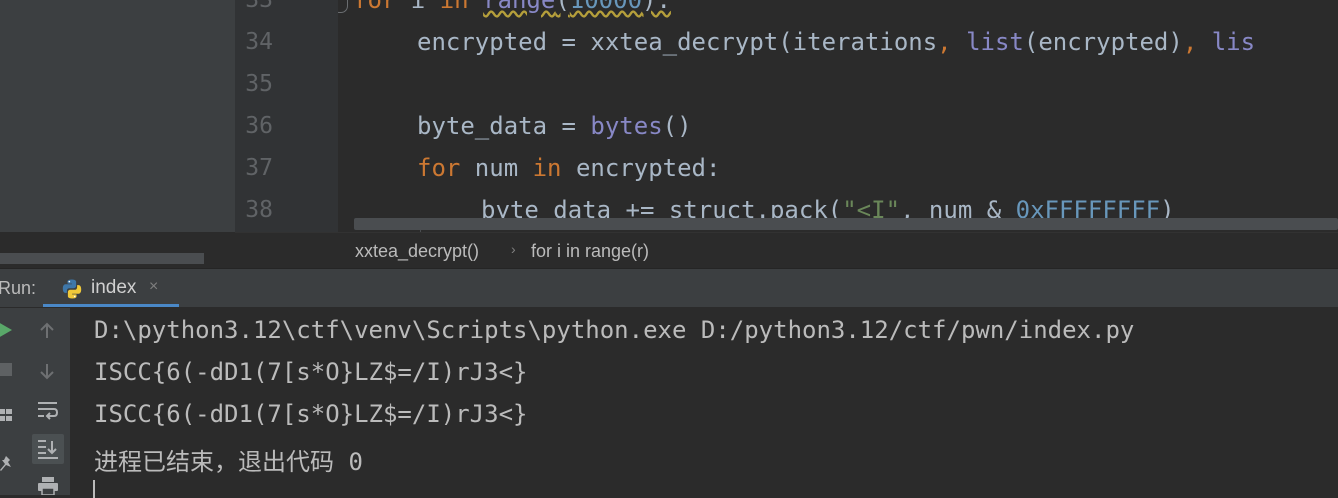 This screenshot has width=1338, height=498. I want to click on breadcrumb-item: xxtea_decrypt(), so click(417, 251).